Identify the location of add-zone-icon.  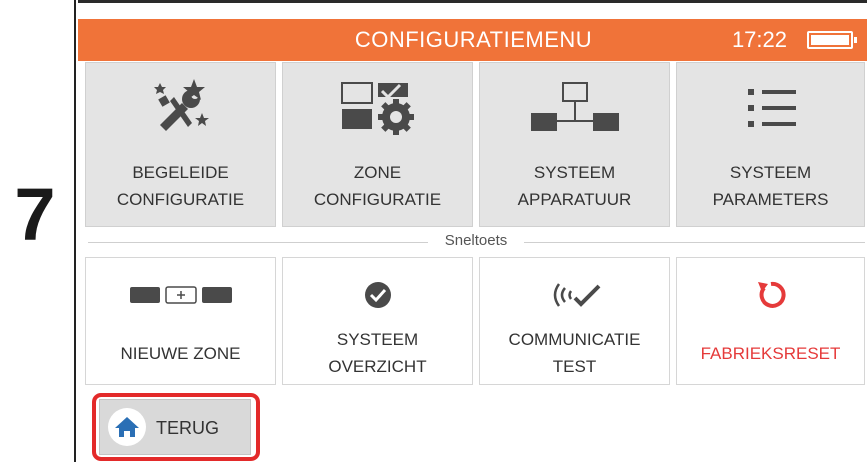
(180, 295).